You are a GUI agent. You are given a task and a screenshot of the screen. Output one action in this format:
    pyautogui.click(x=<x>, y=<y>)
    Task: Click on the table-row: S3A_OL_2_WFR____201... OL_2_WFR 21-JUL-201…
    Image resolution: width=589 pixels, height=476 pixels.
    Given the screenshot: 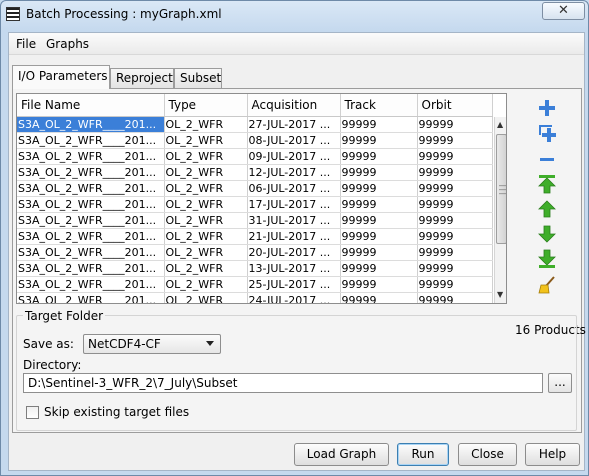 What is the action you would take?
    pyautogui.click(x=255, y=236)
    